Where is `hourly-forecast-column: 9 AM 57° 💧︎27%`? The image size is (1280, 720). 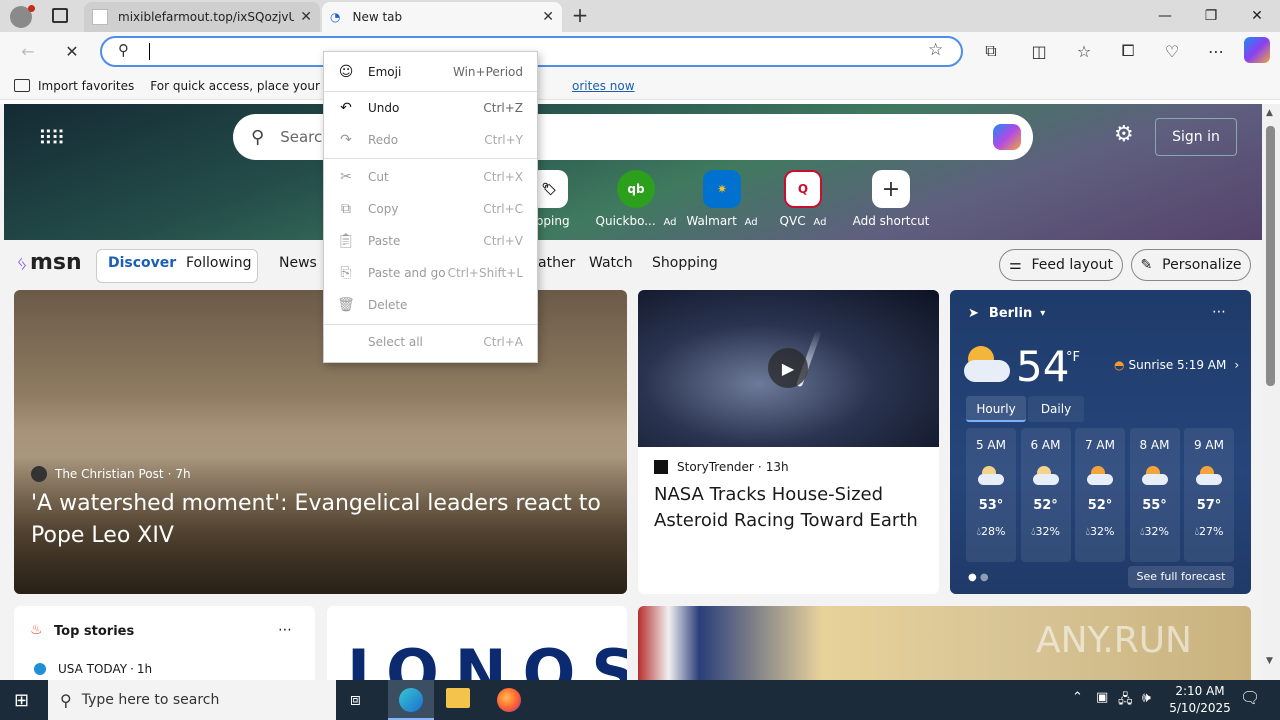
hourly-forecast-column: 9 AM 57° 💧︎27% is located at coordinates (1209, 495).